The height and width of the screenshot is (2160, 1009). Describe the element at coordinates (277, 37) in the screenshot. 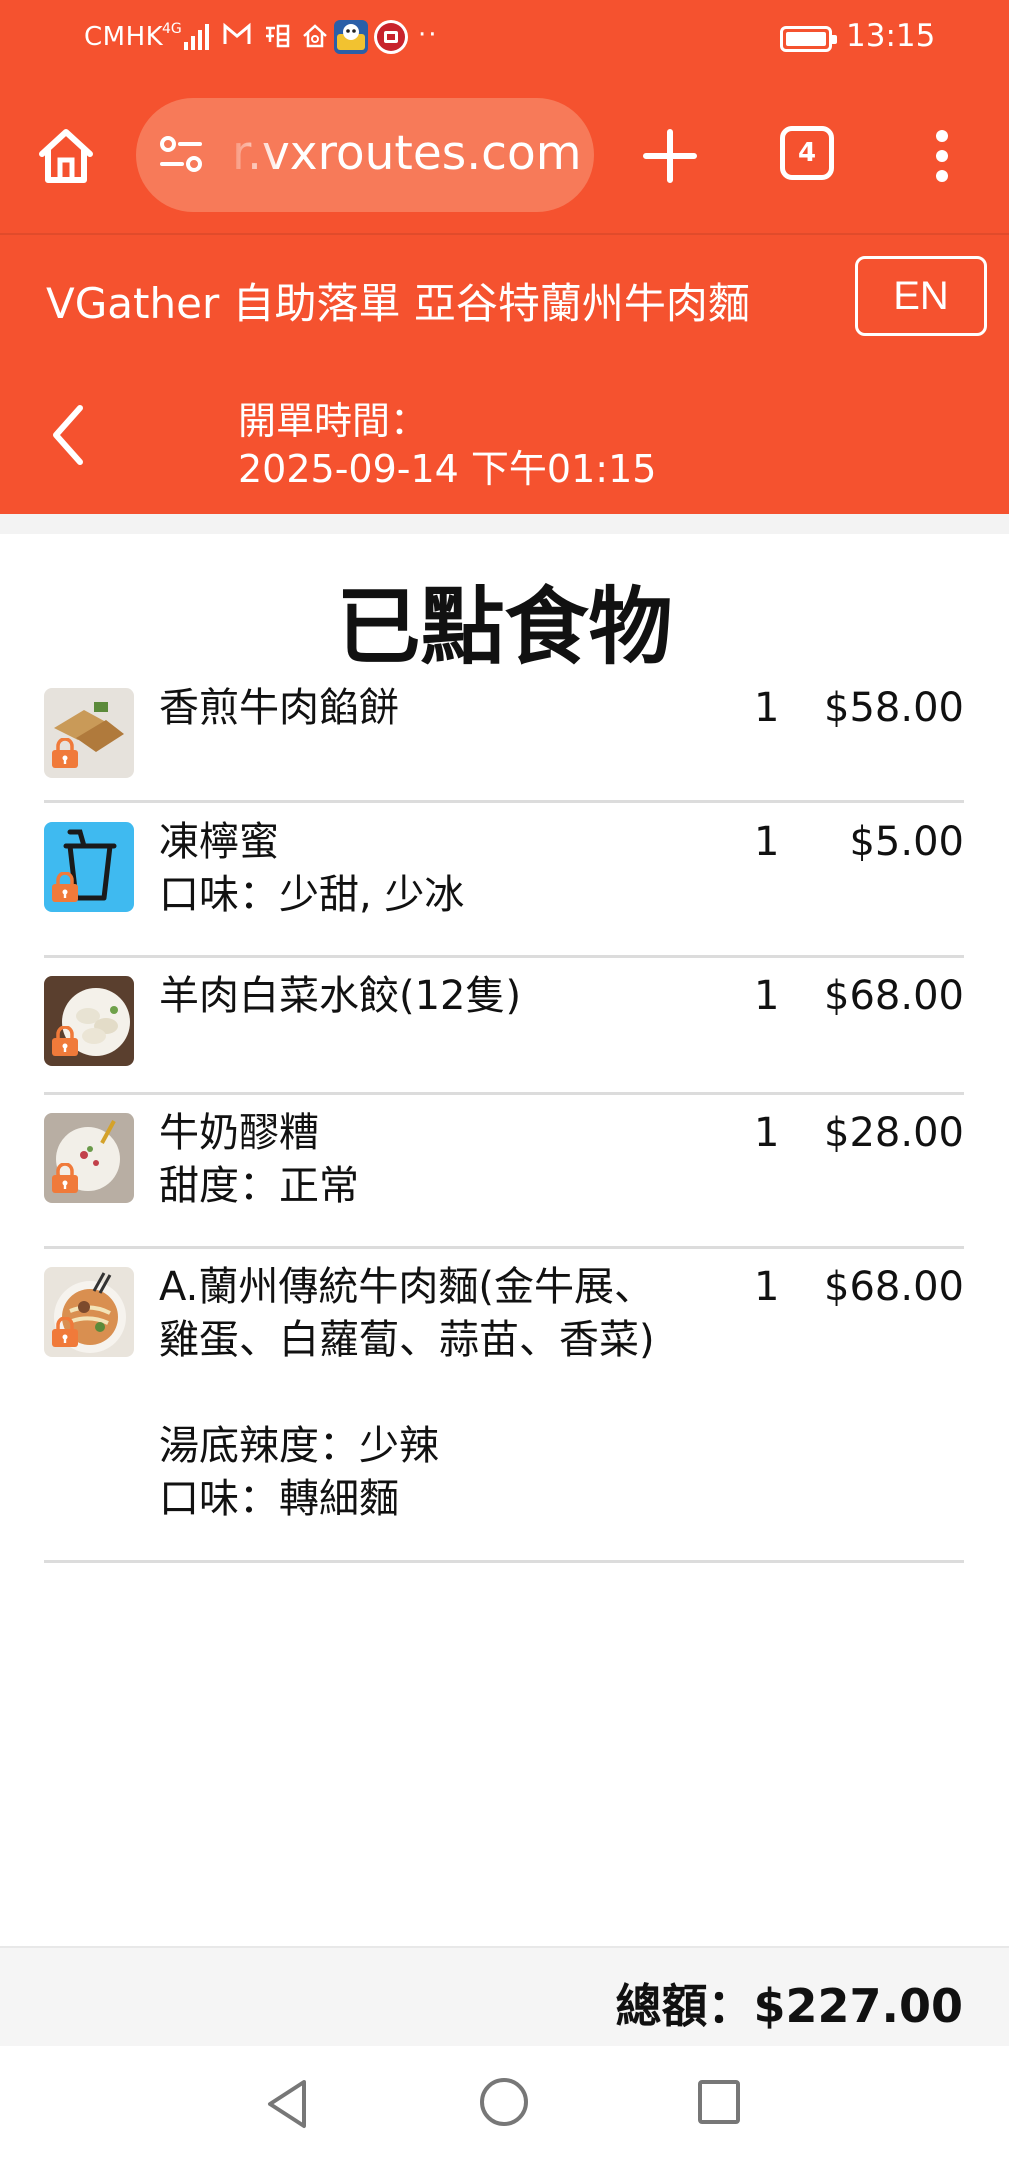

I see `taobao-icon` at that location.